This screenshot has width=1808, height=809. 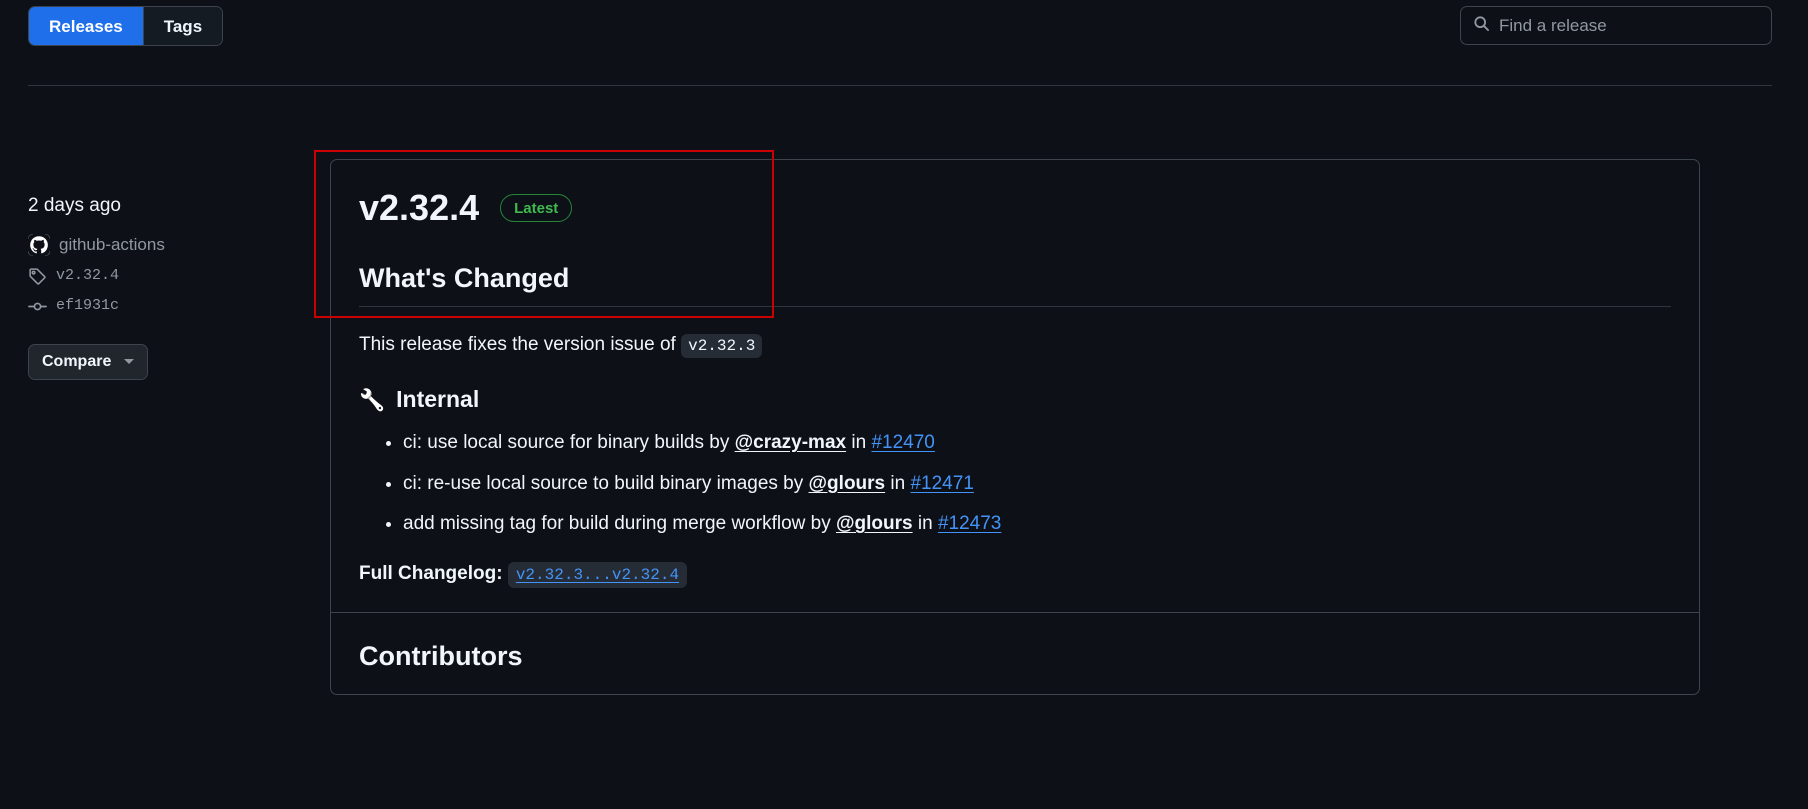 I want to click on tab-tags: Tags, so click(x=182, y=26).